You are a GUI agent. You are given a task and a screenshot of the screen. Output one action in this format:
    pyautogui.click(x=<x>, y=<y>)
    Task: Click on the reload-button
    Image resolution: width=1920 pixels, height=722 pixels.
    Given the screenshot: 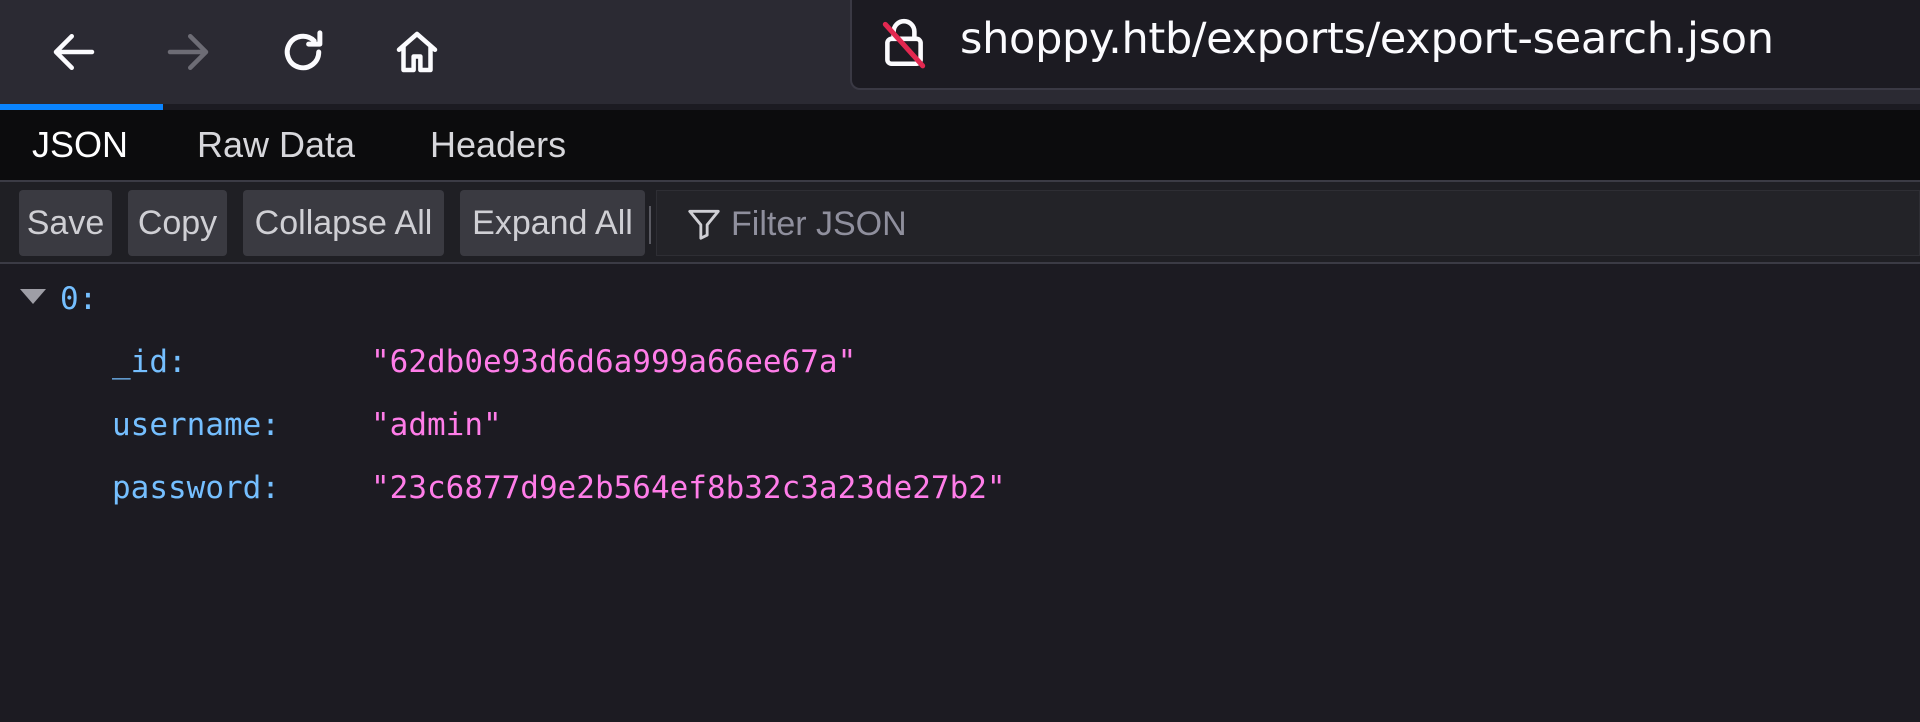 What is the action you would take?
    pyautogui.click(x=303, y=52)
    